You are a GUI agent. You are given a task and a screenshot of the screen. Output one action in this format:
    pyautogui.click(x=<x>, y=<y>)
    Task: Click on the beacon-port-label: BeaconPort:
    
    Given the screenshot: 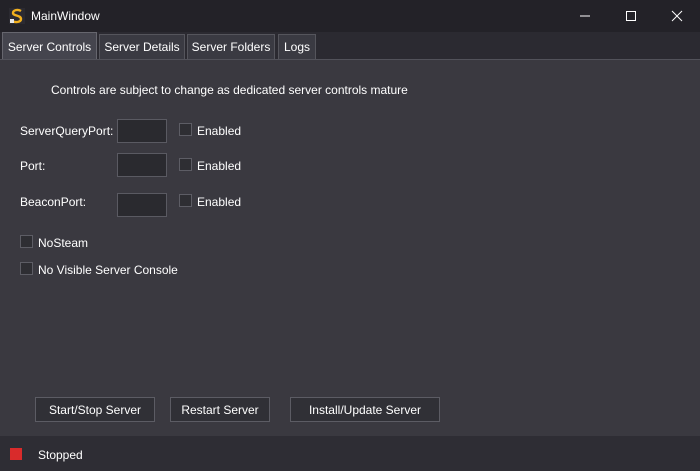 What is the action you would take?
    pyautogui.click(x=53, y=202)
    